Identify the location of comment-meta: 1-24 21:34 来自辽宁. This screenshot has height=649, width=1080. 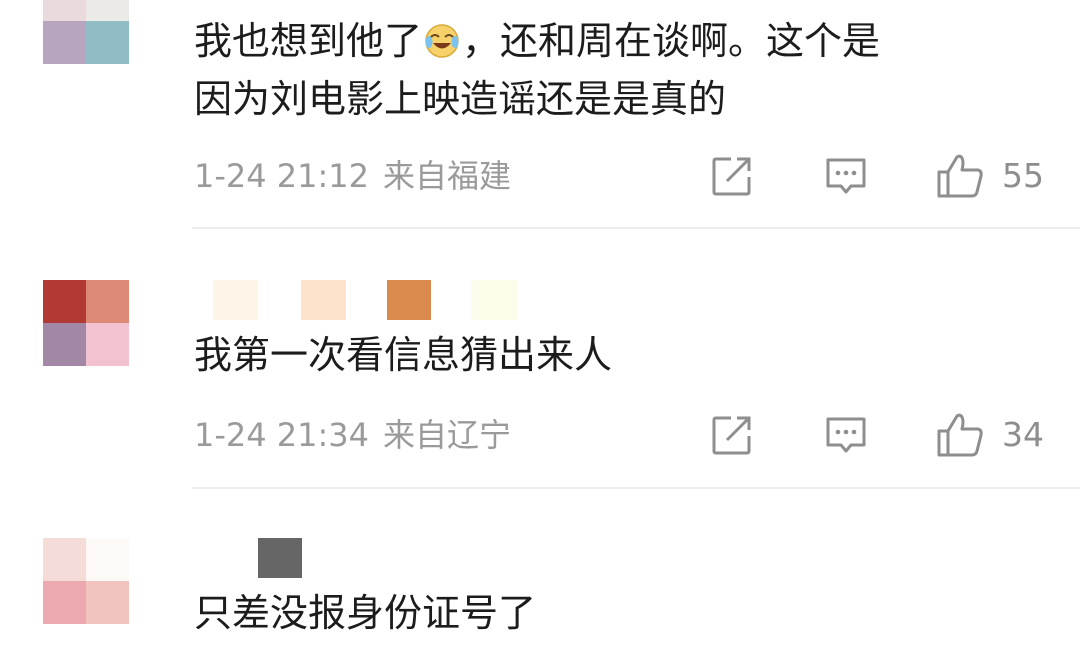
(352, 435).